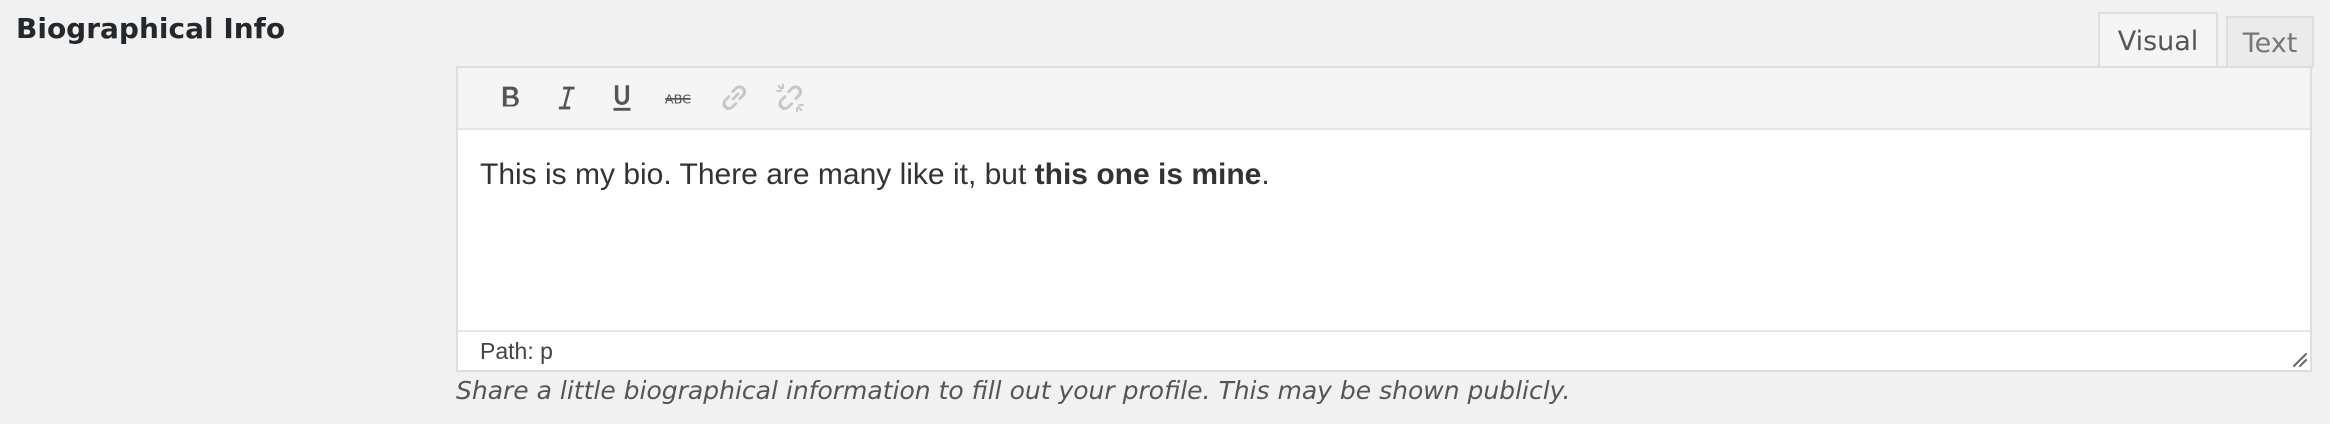 This screenshot has height=424, width=2330. Describe the element at coordinates (1384, 99) in the screenshot. I see `editor-toolbar: ABC` at that location.